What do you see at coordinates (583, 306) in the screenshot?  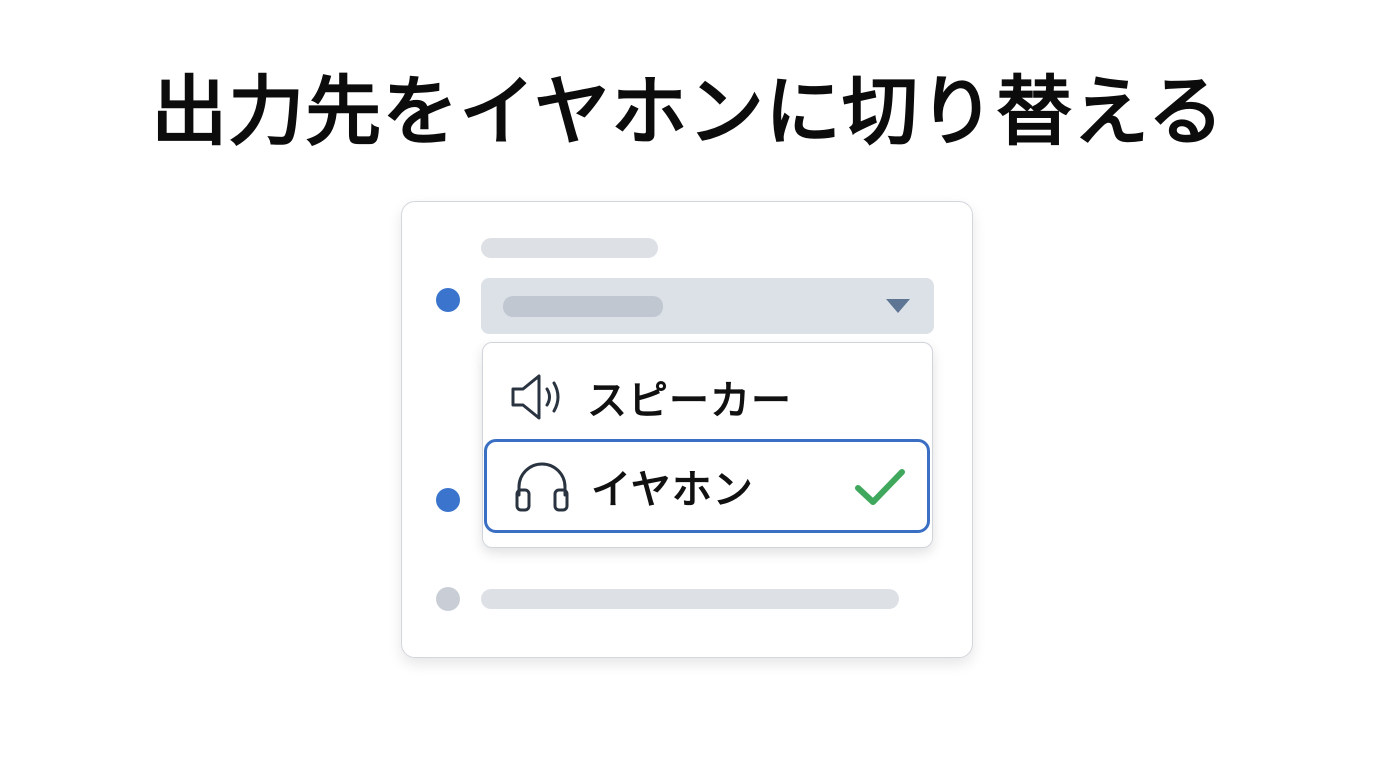 I see `select-value-placeholder` at bounding box center [583, 306].